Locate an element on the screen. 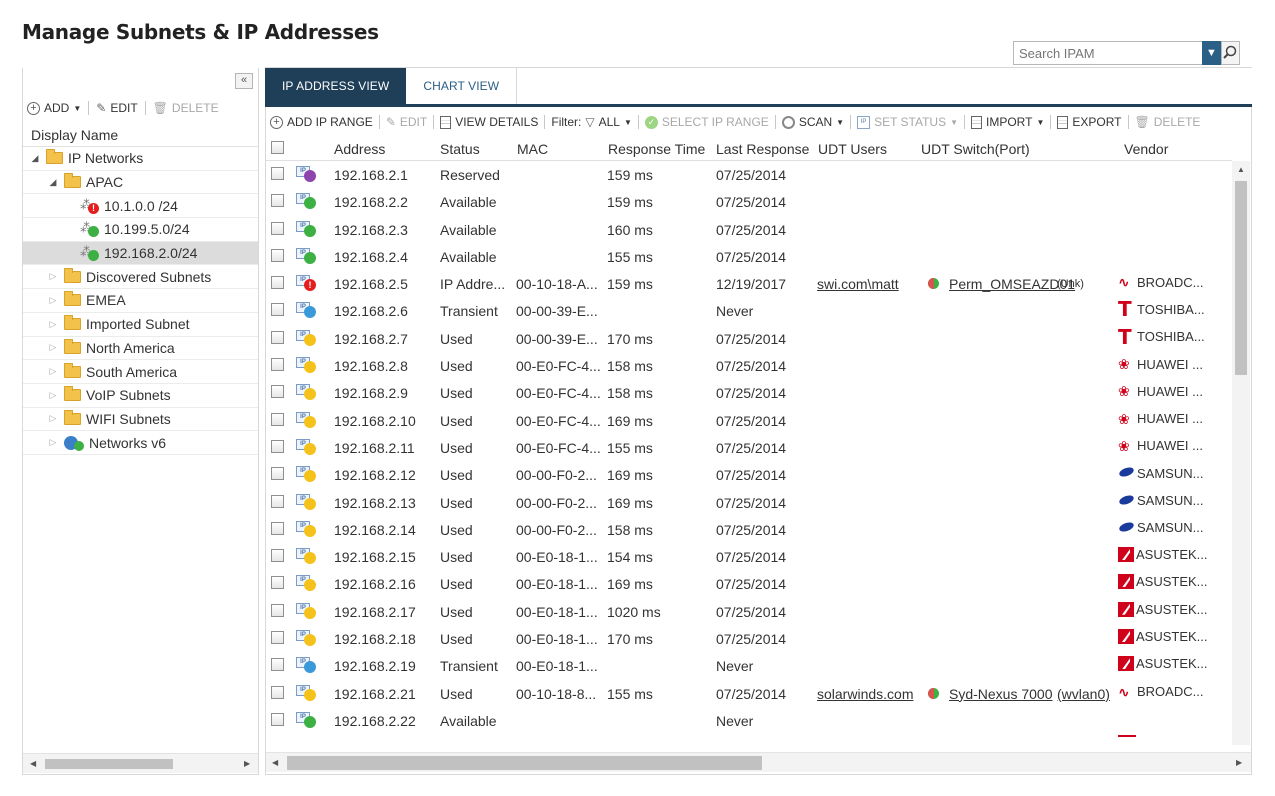 This screenshot has height=796, width=1275. grid-vertical-scrollbar: ▲ is located at coordinates (1241, 453).